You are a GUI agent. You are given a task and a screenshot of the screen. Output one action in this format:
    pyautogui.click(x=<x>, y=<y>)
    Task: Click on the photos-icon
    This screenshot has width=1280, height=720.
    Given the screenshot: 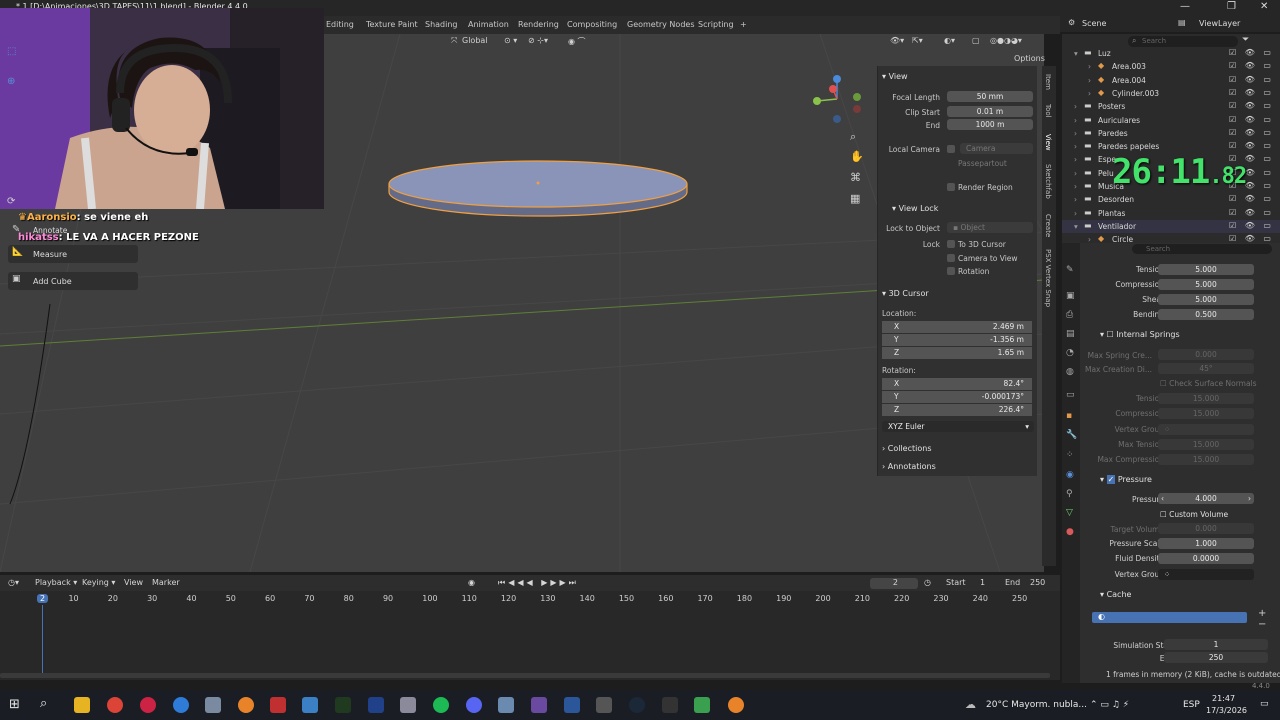 What is the action you would take?
    pyautogui.click(x=310, y=705)
    